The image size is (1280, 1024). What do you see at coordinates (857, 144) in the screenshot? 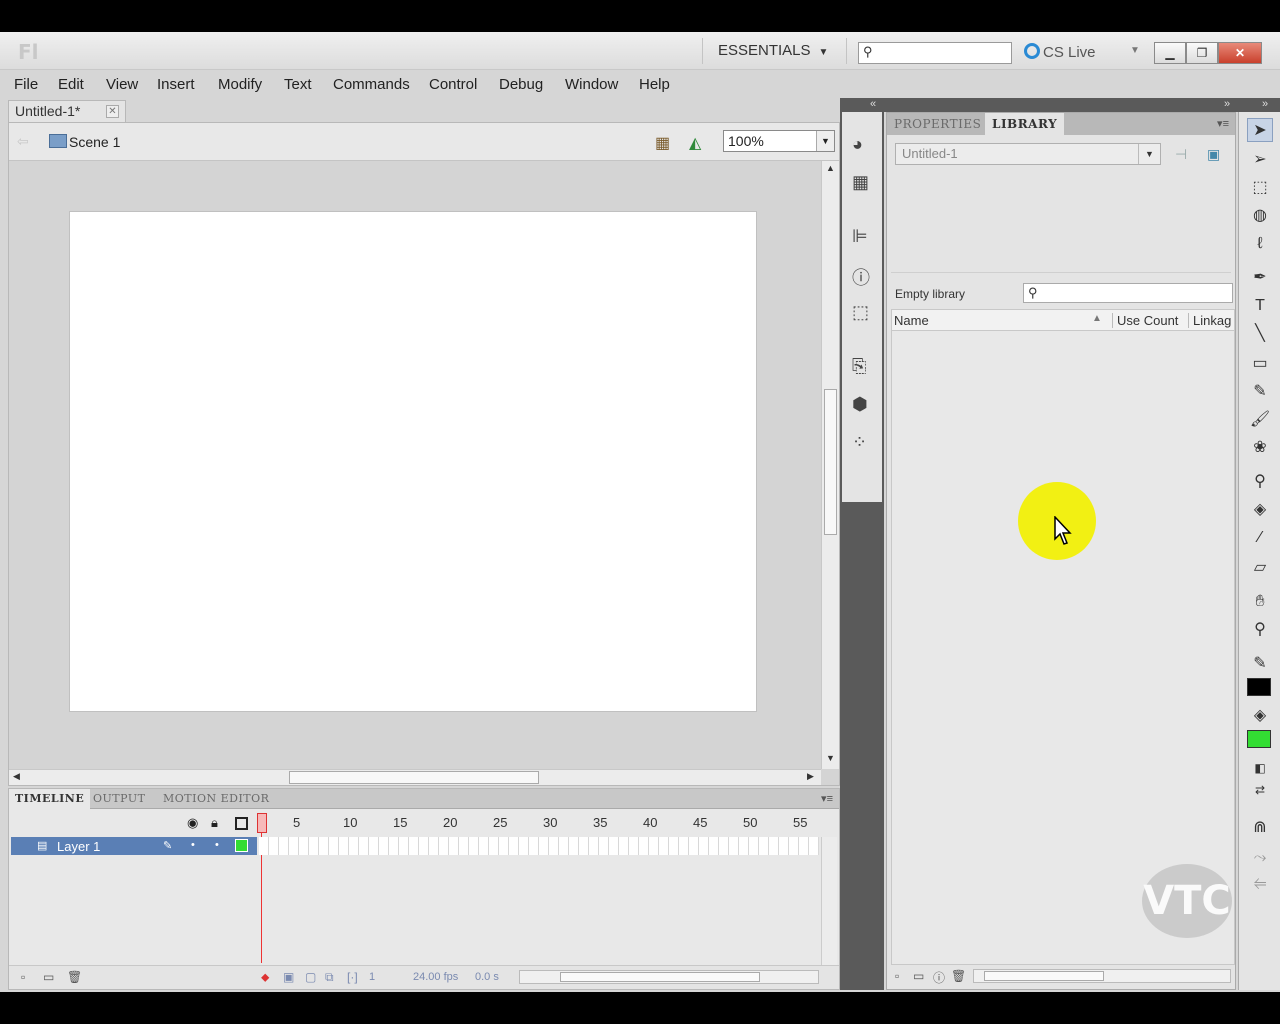
I see `color-panel-icon: ◕` at bounding box center [857, 144].